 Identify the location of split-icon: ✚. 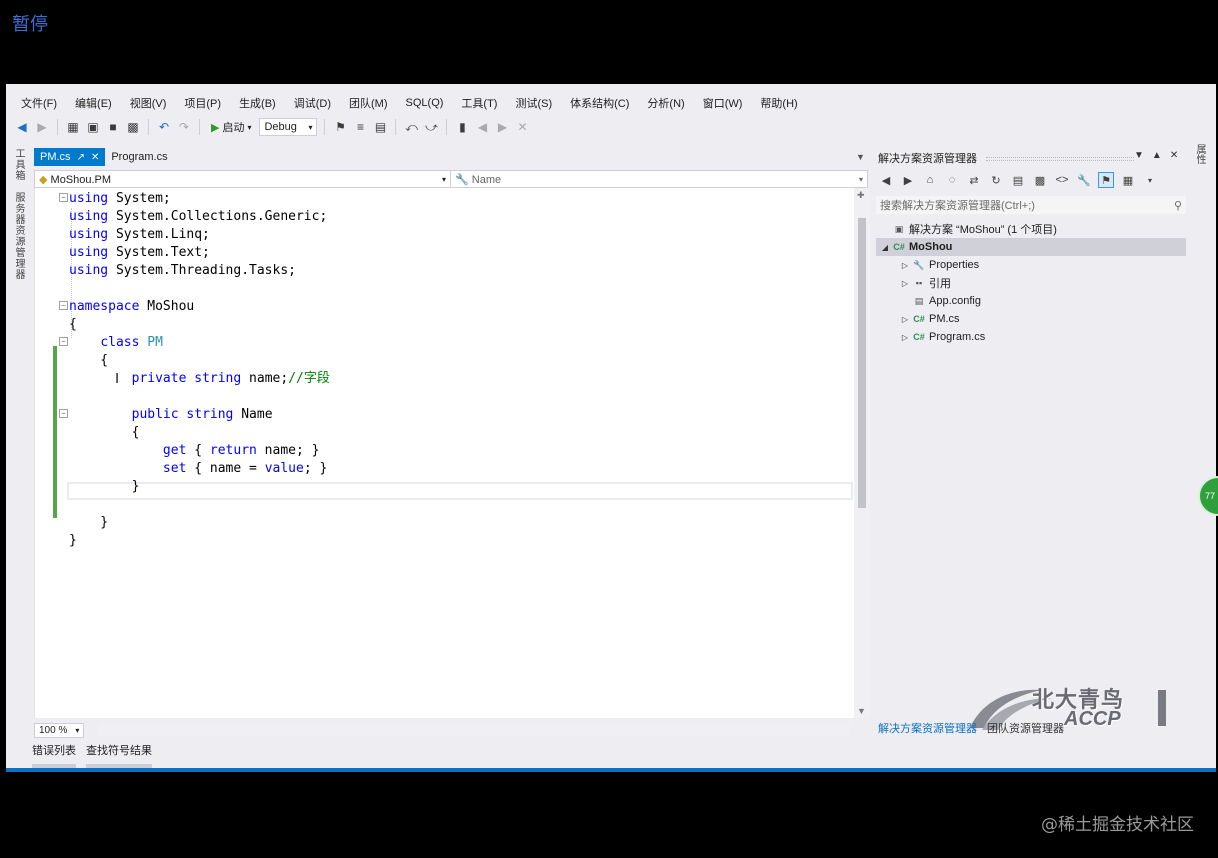
(861, 195).